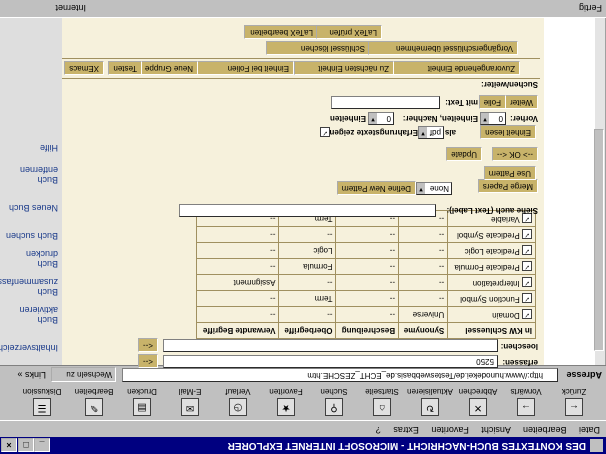 The image size is (606, 454). Describe the element at coordinates (491, 314) in the screenshot. I see `table-cell: ✓ Domain` at that location.